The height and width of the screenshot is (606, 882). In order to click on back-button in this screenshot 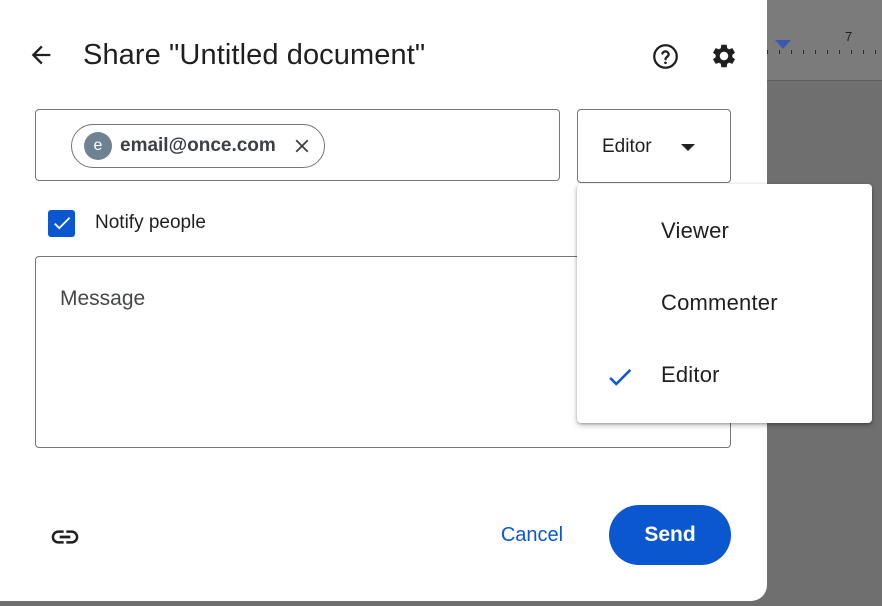, I will do `click(41, 55)`.